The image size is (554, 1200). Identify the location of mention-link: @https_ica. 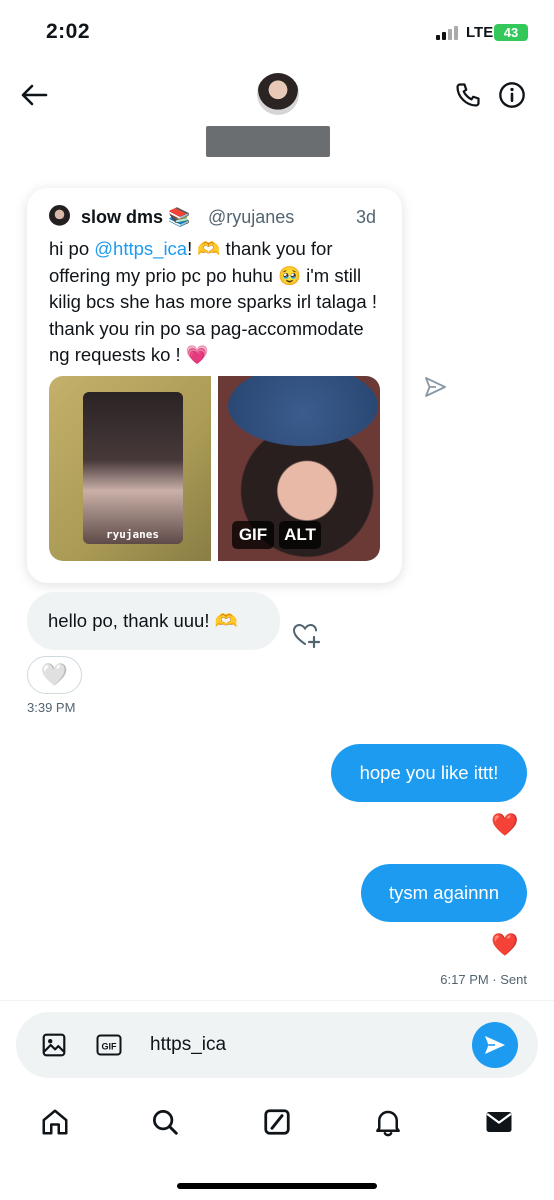
(140, 248).